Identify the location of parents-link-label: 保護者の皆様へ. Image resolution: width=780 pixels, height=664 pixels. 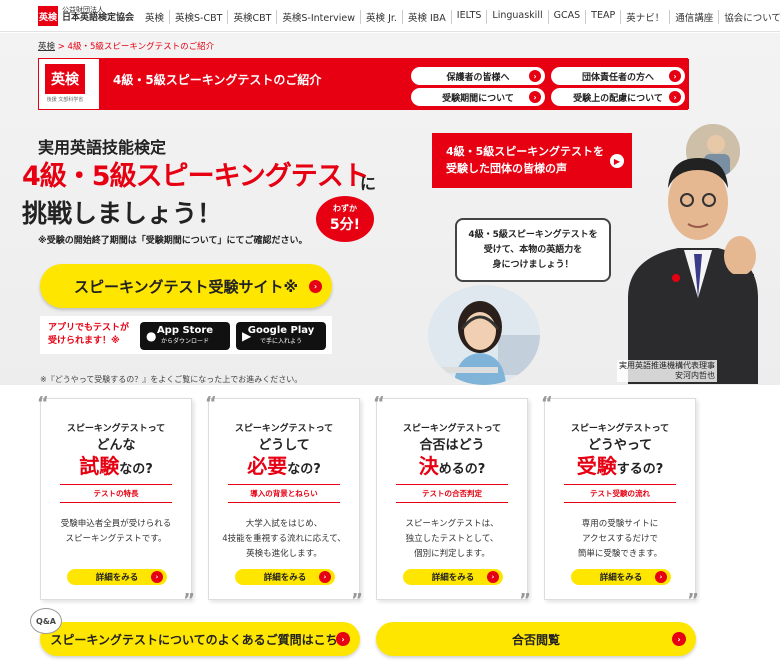
(478, 77).